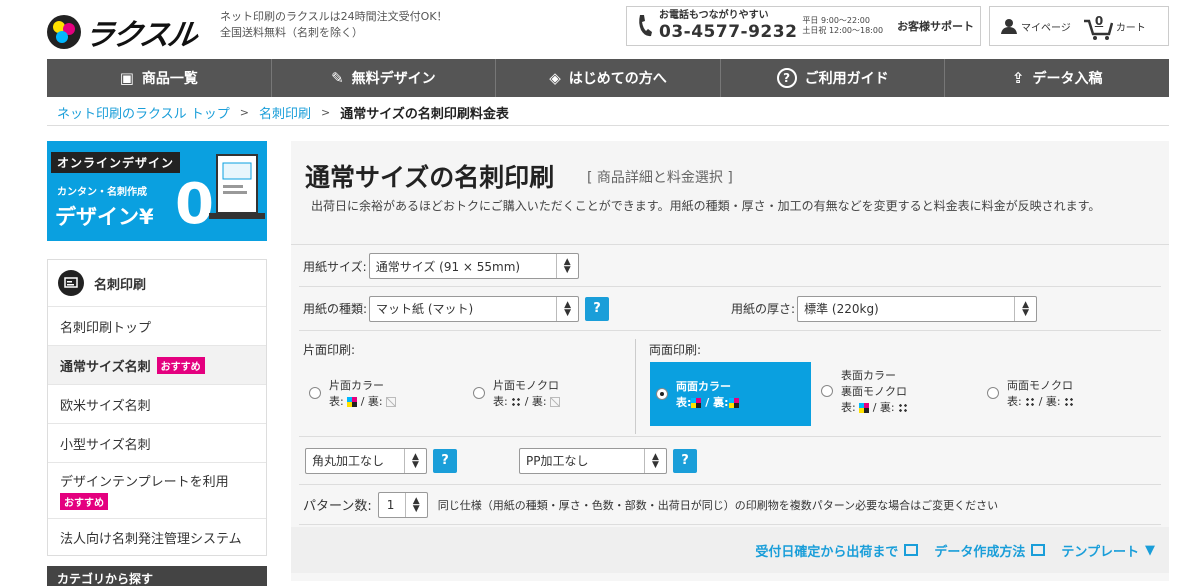 Image resolution: width=1200 pixels, height=587 pixels. Describe the element at coordinates (390, 504) in the screenshot. I see `pattern-value: 1` at that location.